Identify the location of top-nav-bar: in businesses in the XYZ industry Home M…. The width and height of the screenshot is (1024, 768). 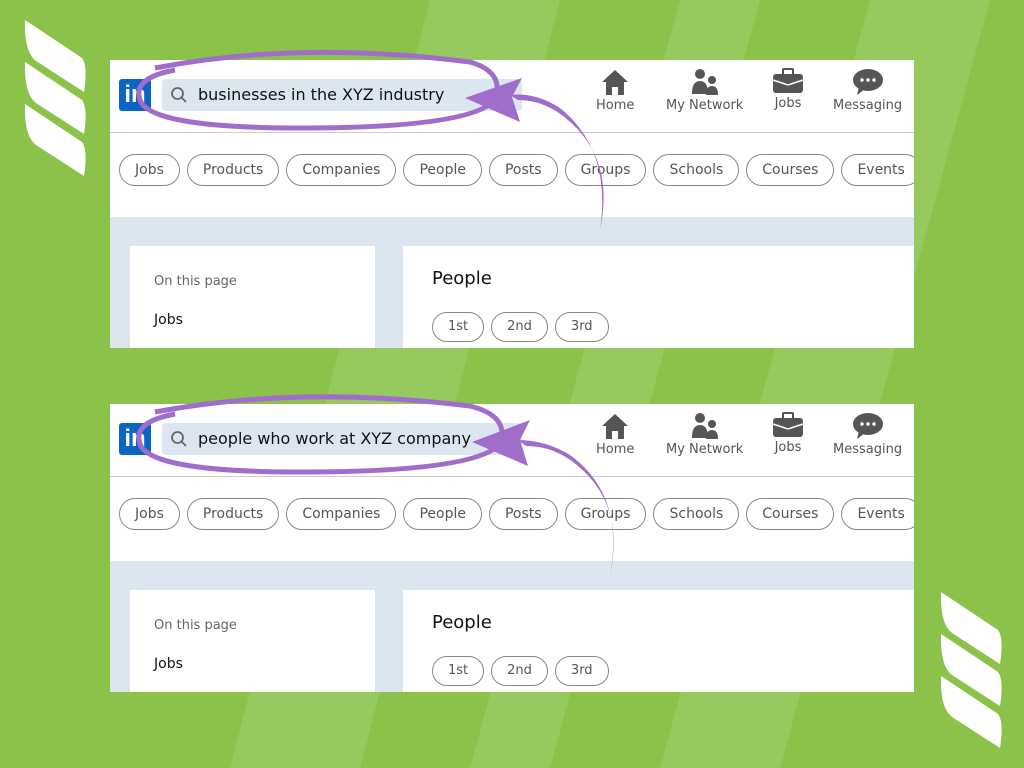
(512, 96).